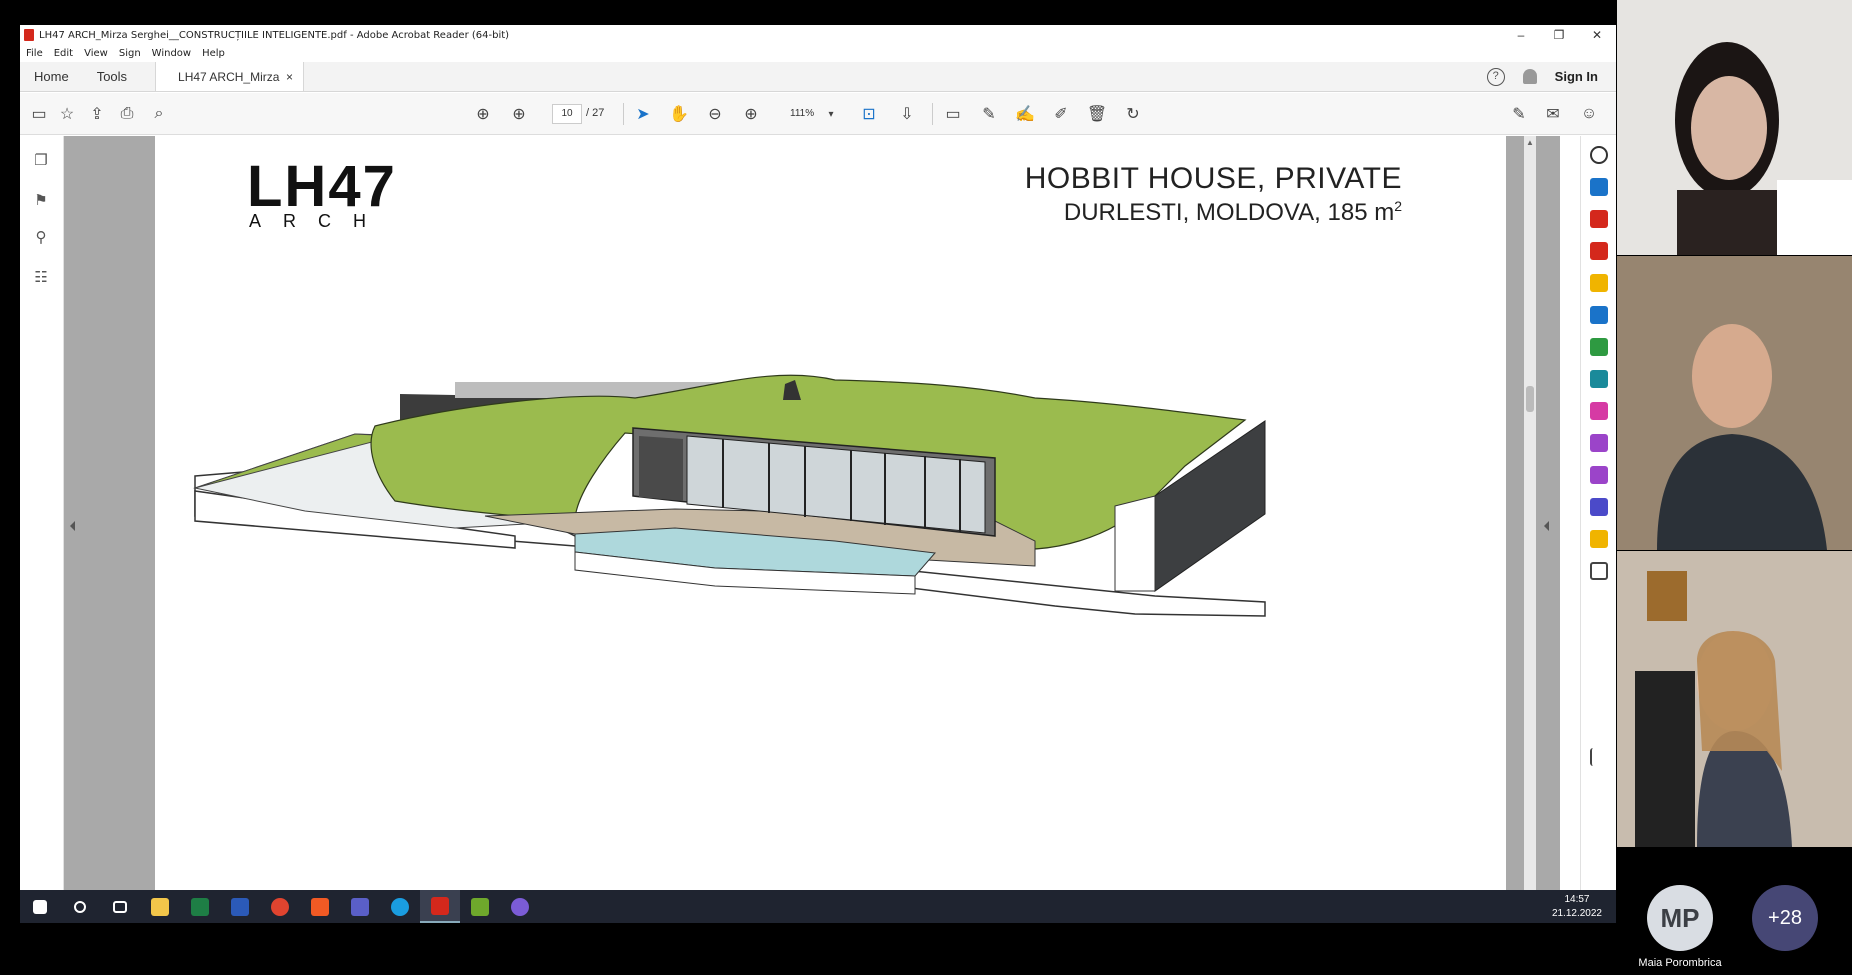  I want to click on collapse-right-panel-icon, so click(1546, 526).